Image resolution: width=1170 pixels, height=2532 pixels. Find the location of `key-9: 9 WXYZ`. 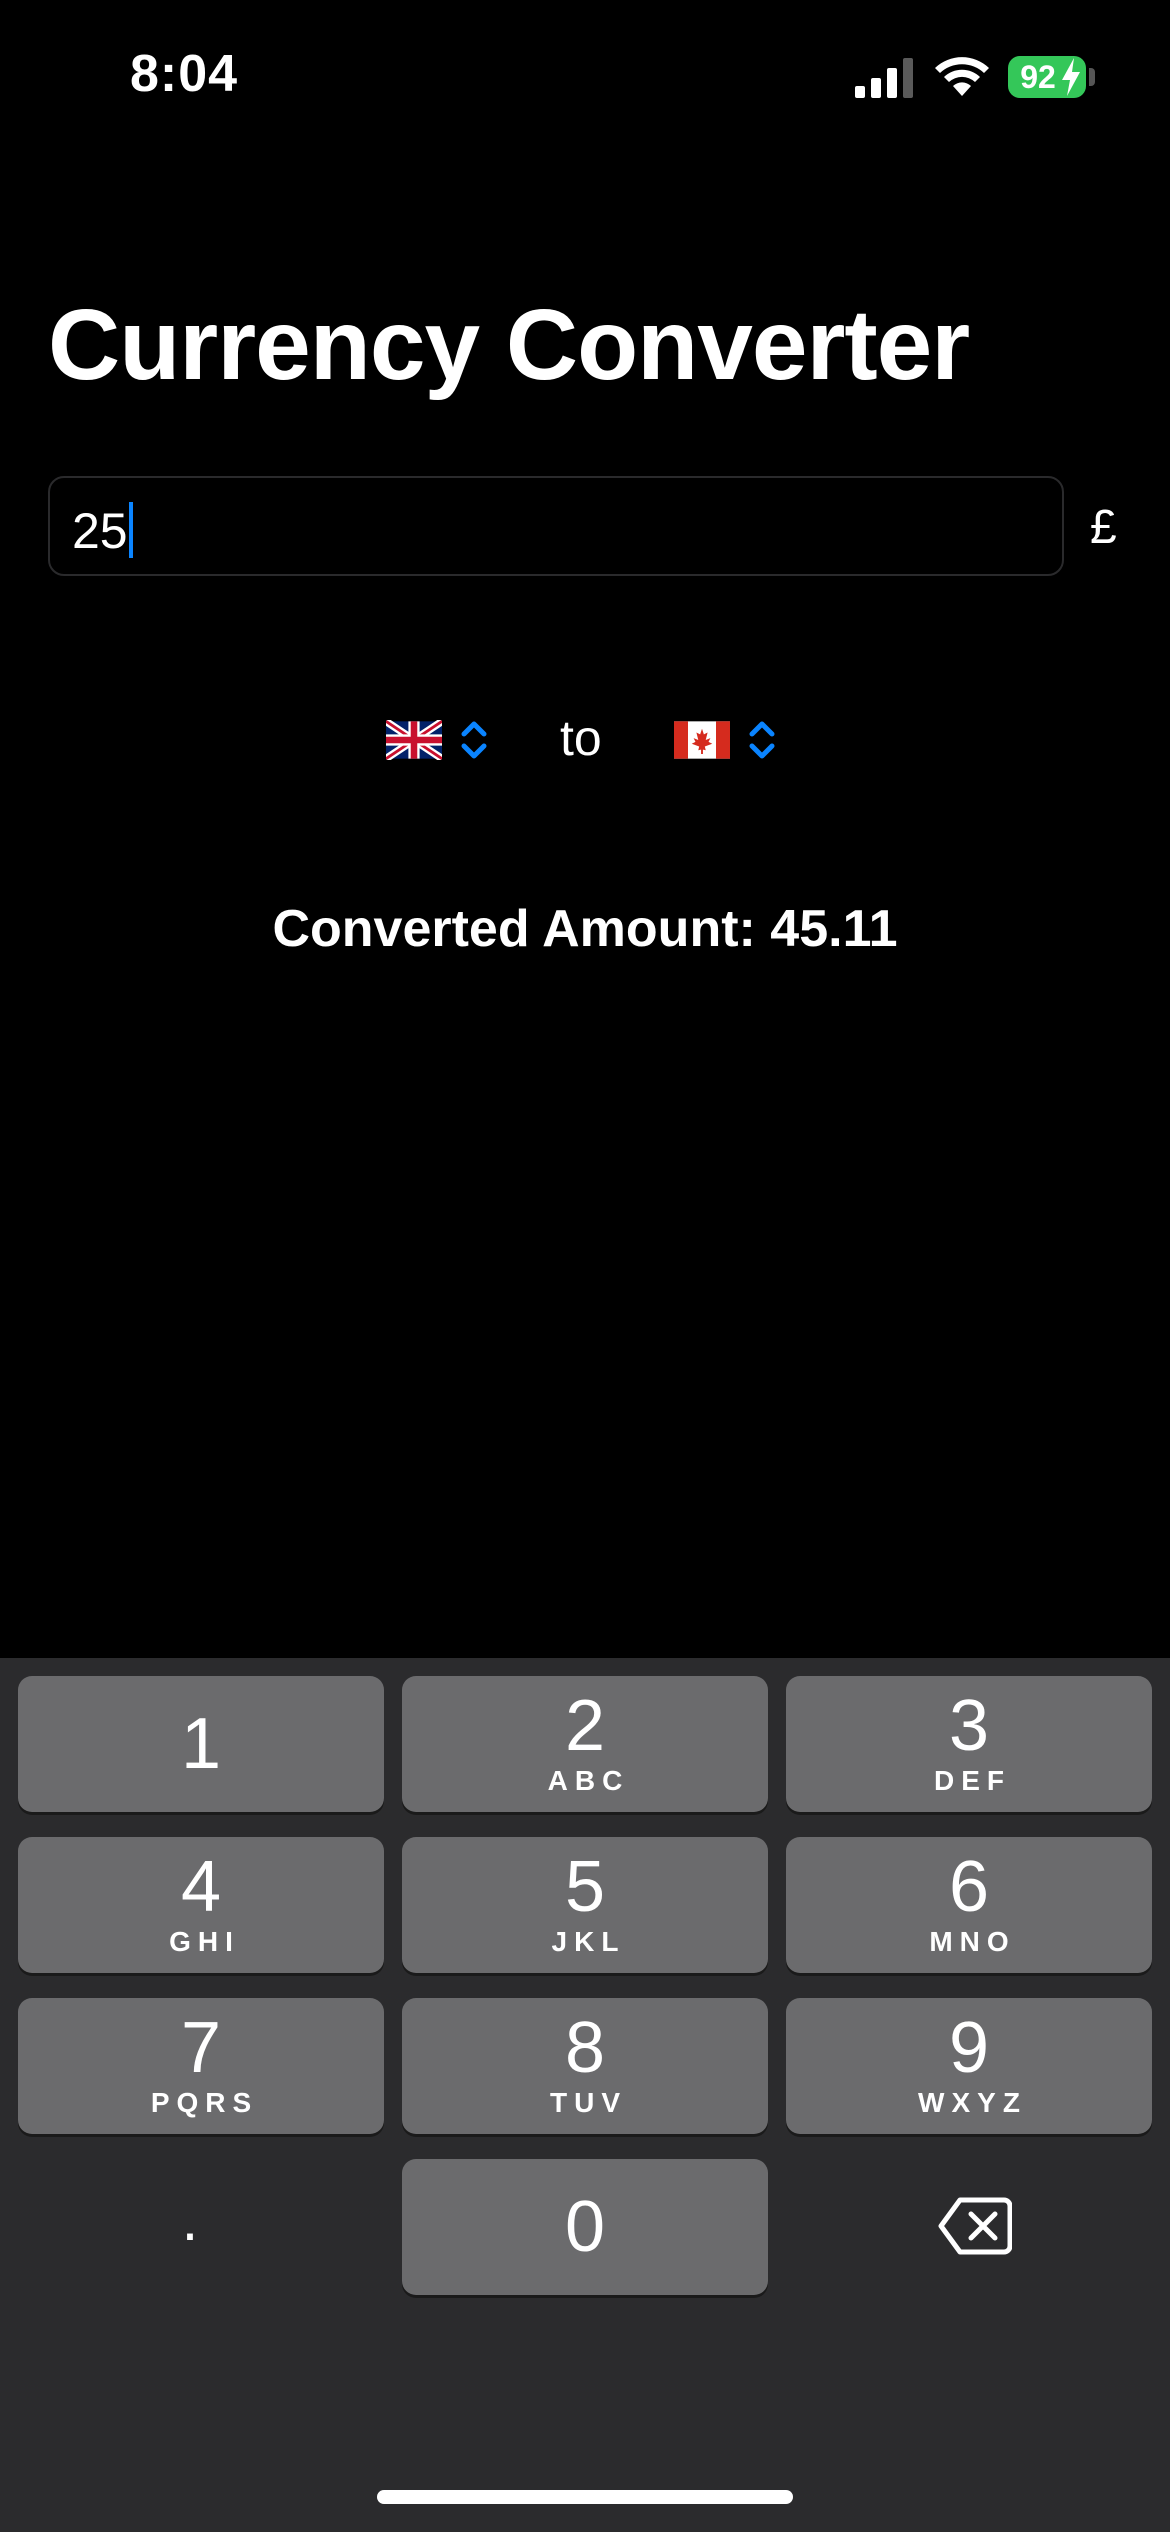

key-9: 9 WXYZ is located at coordinates (969, 2066).